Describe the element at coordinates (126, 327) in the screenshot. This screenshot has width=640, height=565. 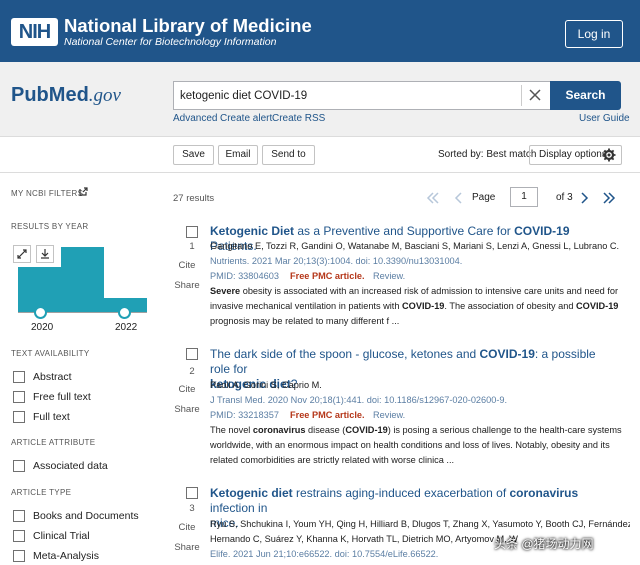
I see `year-end-label: 2022` at that location.